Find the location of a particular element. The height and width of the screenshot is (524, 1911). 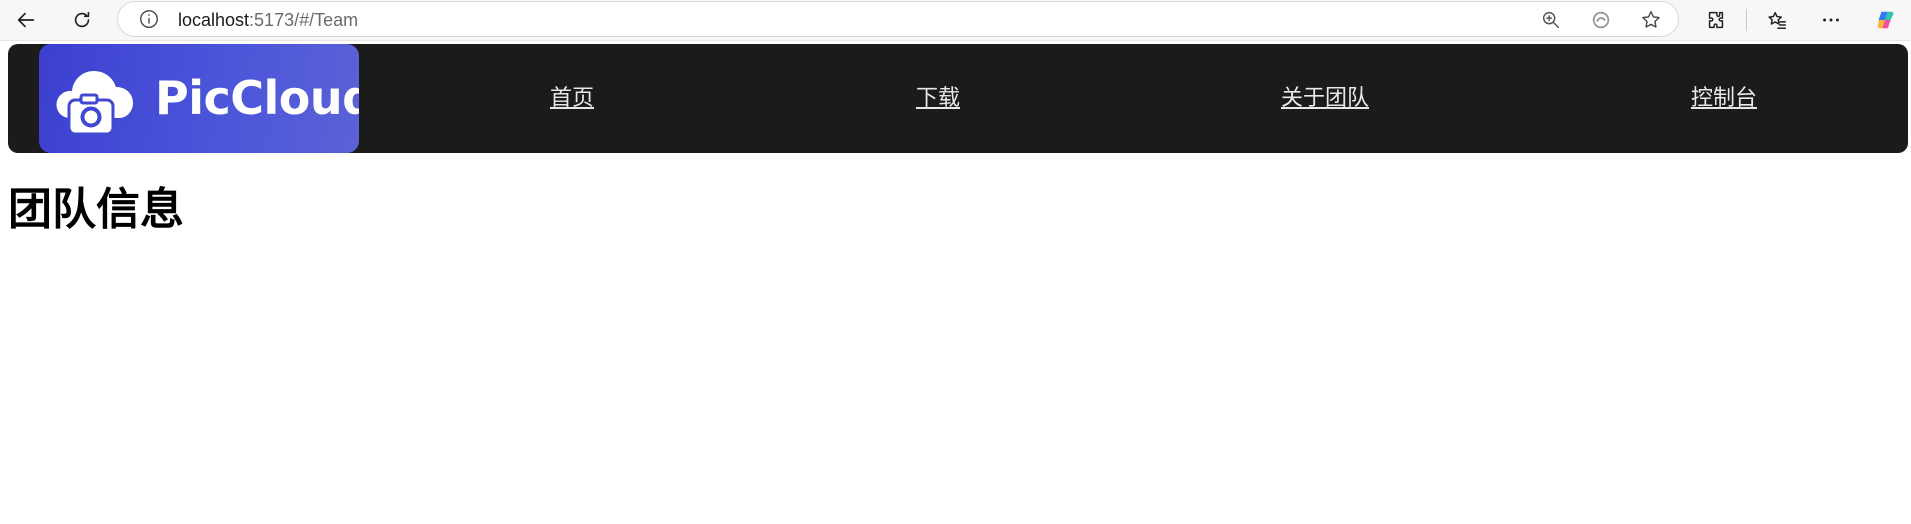

zoom-icon is located at coordinates (1551, 20).